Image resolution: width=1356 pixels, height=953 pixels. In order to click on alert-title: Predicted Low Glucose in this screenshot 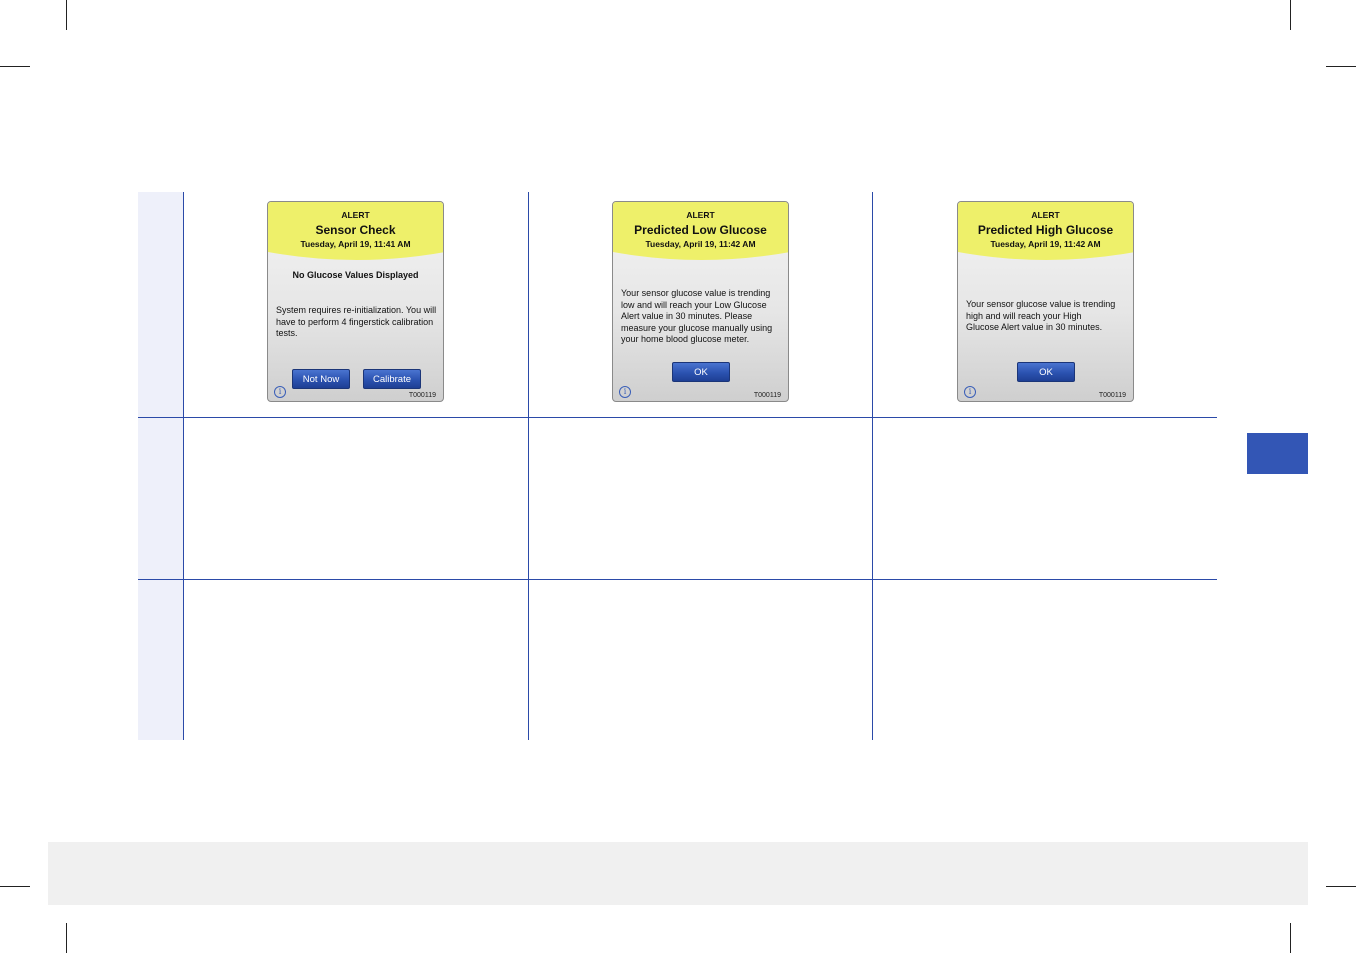, I will do `click(700, 230)`.